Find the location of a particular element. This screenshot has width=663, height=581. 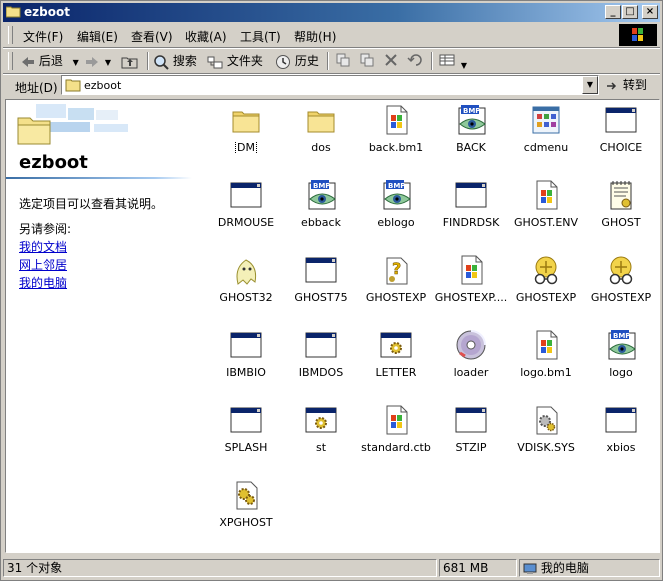

file-item: dos is located at coordinates (321, 140).